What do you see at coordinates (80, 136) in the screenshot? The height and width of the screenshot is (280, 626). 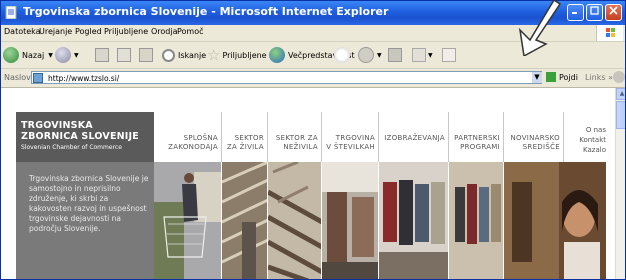 I see `logo-line-2: ZBORNICA SLOVENIJE` at bounding box center [80, 136].